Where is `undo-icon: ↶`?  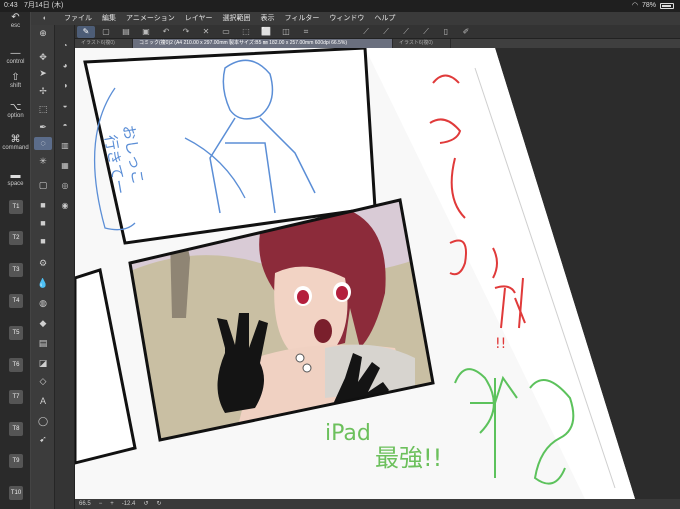
undo-icon: ↶ is located at coordinates (166, 32).